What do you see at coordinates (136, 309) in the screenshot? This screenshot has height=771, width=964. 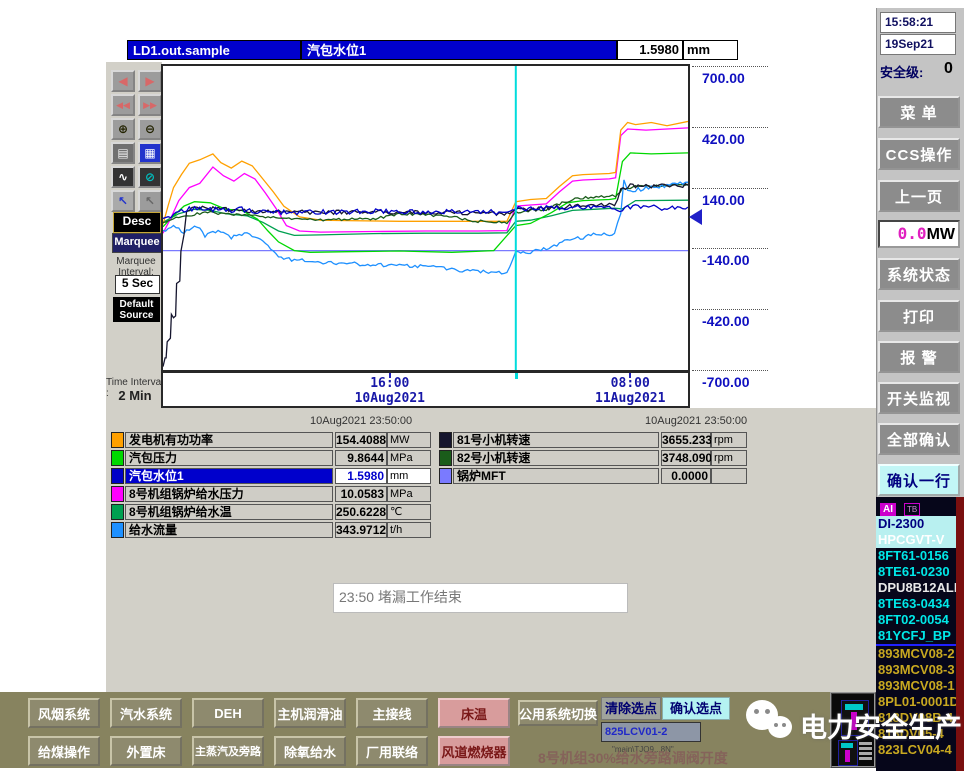 I see `default-source-button: Default Source` at bounding box center [136, 309].